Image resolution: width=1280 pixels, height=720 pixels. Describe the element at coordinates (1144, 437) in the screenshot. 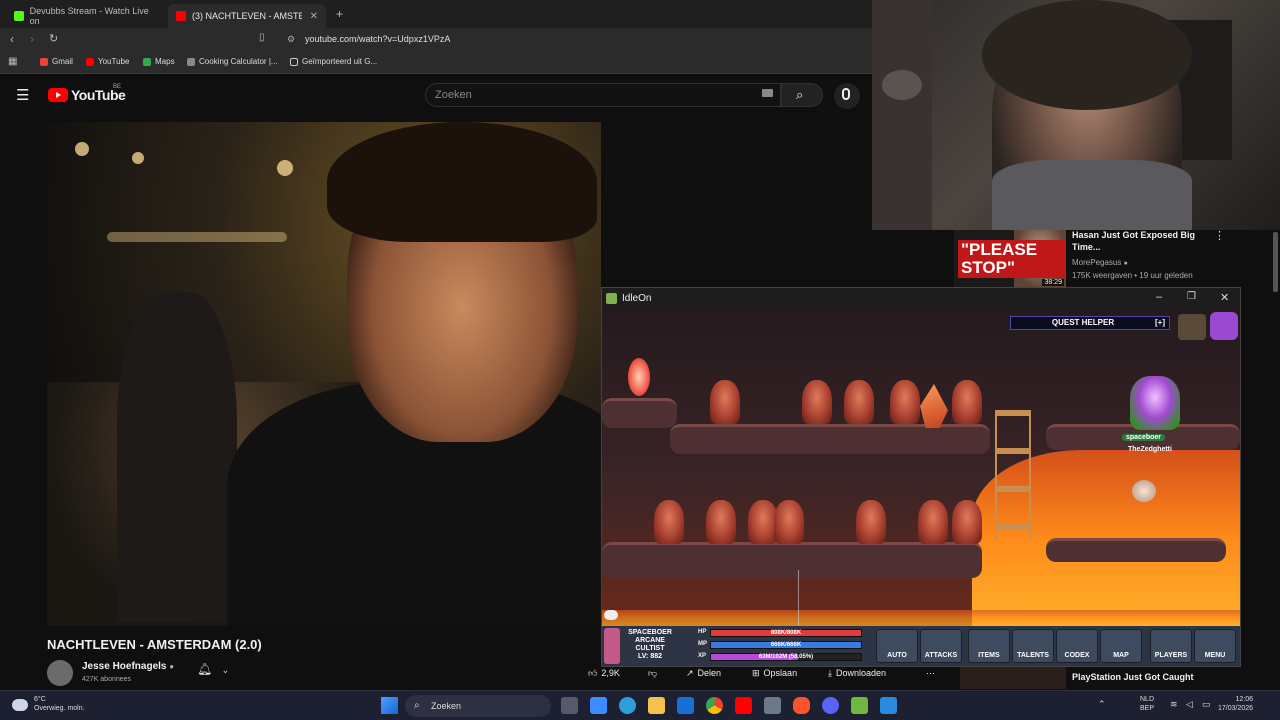

I see `player-name-tag: spaceboer` at that location.